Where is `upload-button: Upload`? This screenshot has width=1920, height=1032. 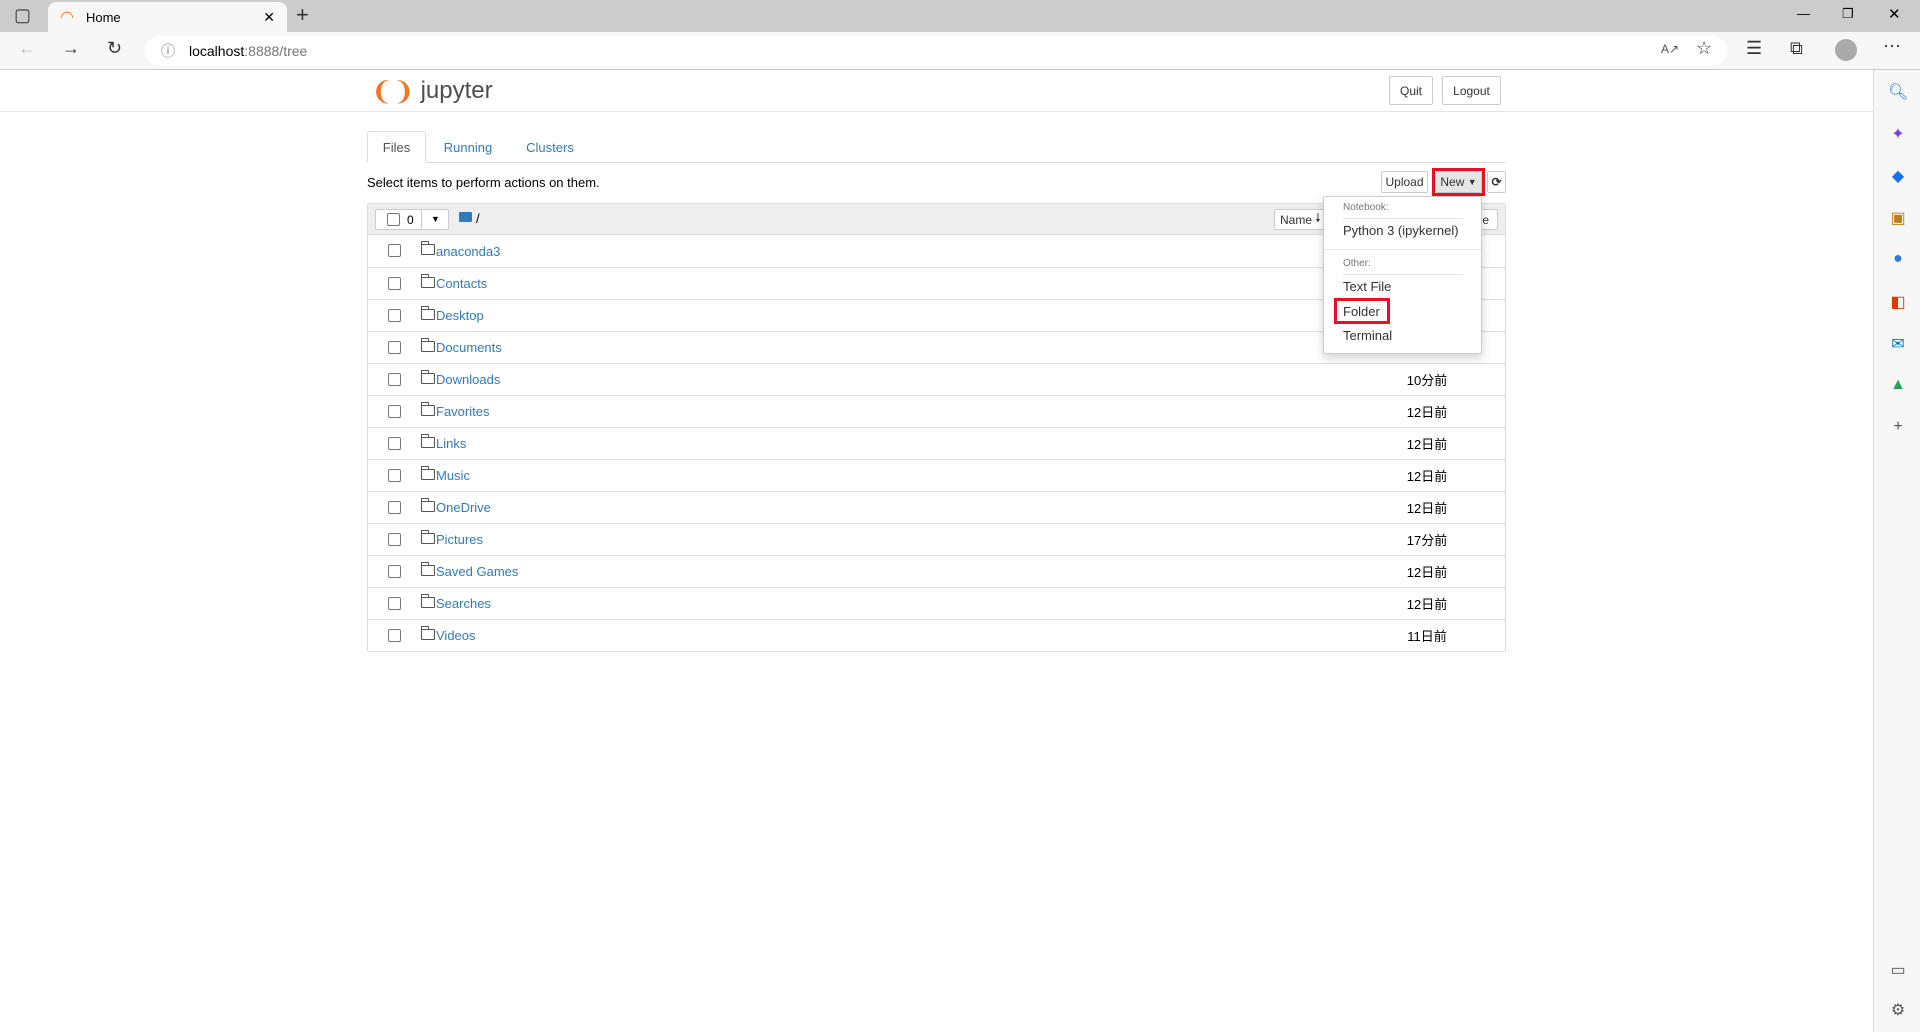 upload-button: Upload is located at coordinates (1404, 182).